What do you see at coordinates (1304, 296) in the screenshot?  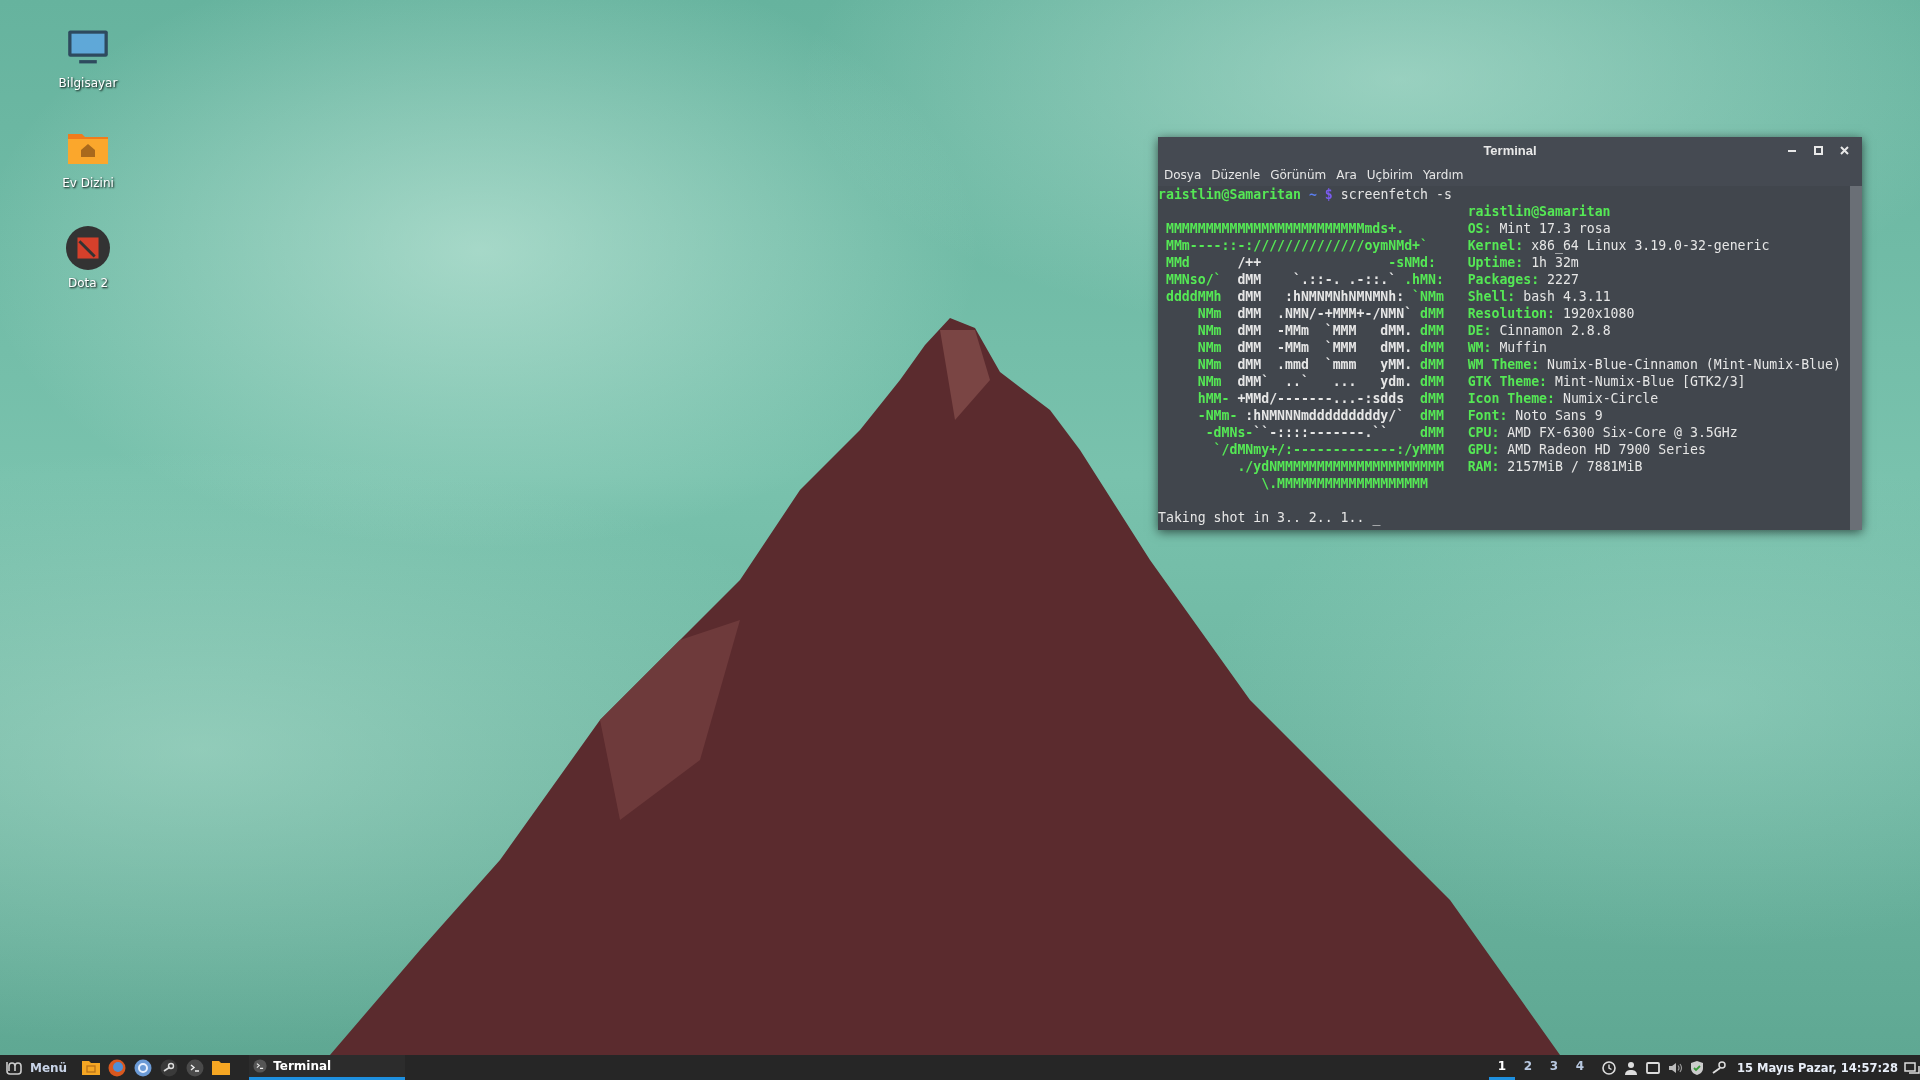 I see `ascii-art-line: ddddMMh dMM :hNMNMNhNMNMNh: `NMm` at bounding box center [1304, 296].